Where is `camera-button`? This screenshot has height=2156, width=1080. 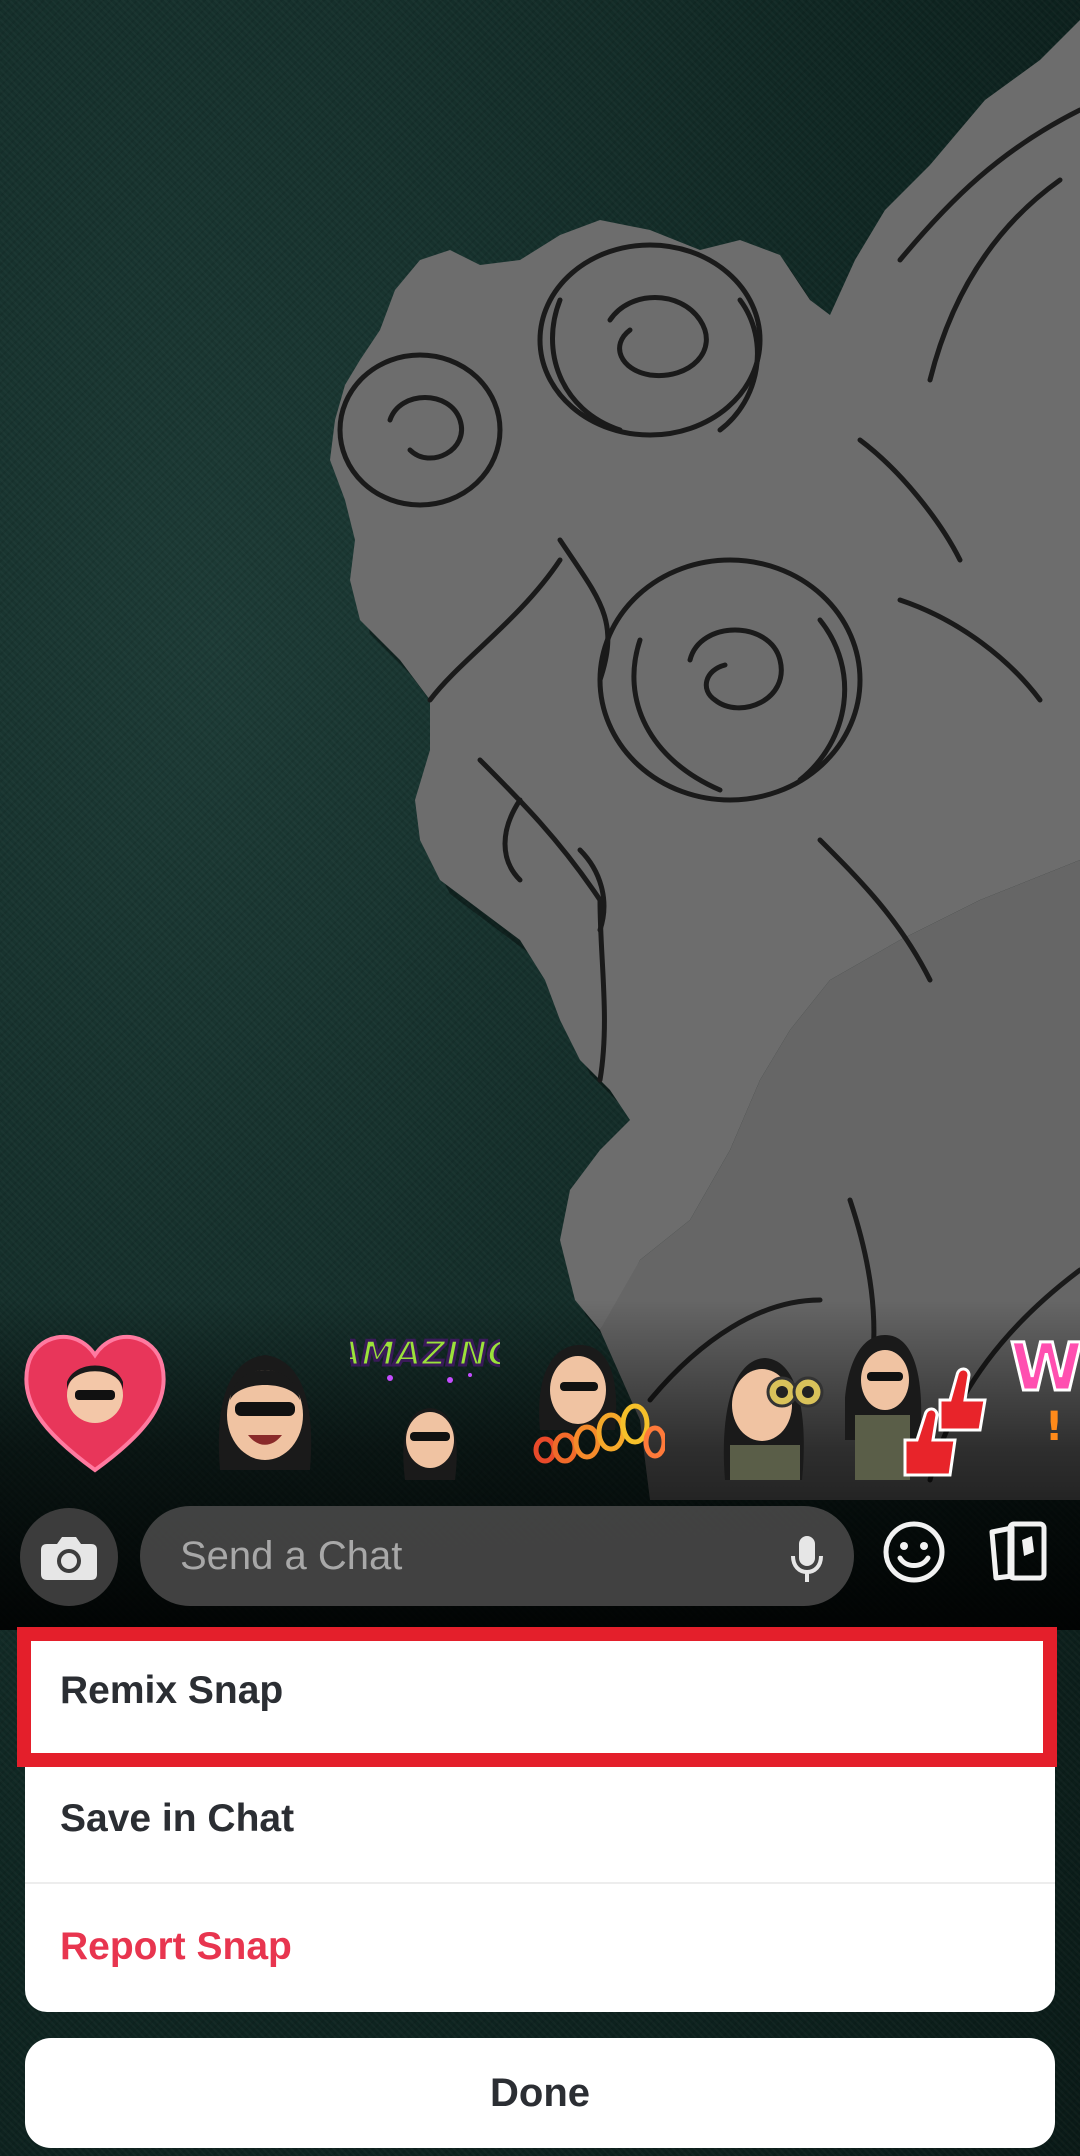 camera-button is located at coordinates (69, 1557).